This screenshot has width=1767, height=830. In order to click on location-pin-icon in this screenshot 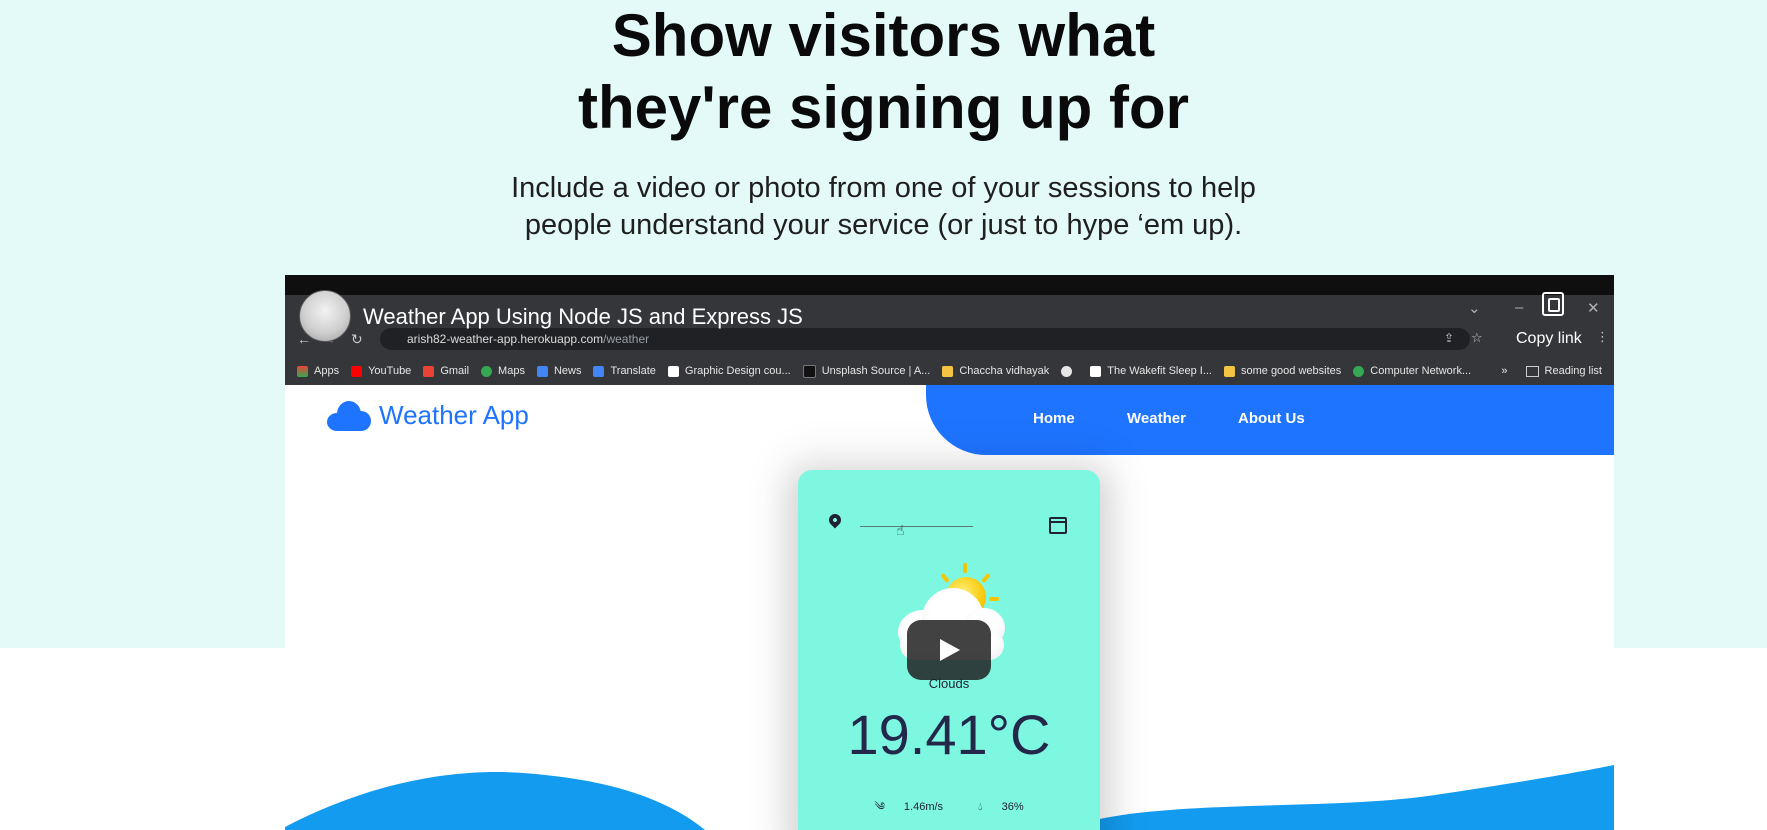, I will do `click(835, 520)`.